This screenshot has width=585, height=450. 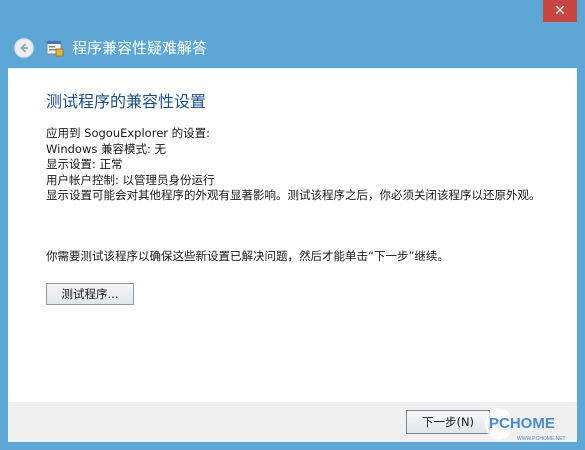 I want to click on back-button, so click(x=24, y=48).